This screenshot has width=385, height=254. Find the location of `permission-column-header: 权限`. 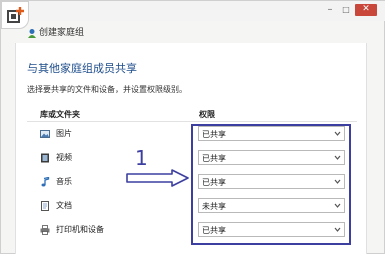

permission-column-header: 权限 is located at coordinates (207, 114).